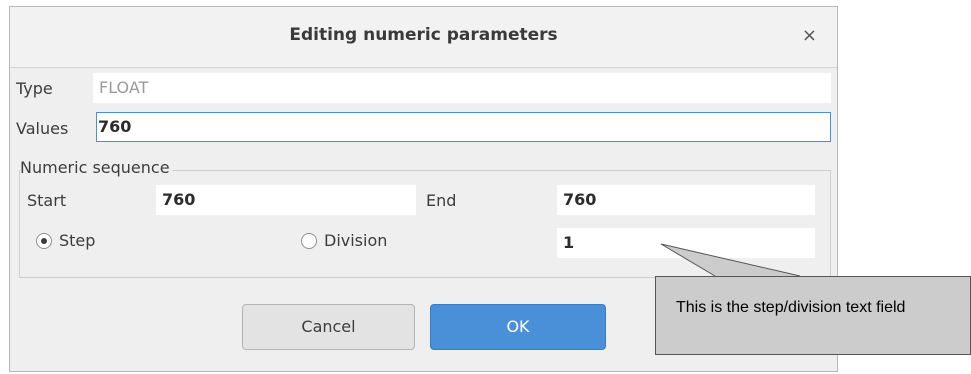  What do you see at coordinates (813, 315) in the screenshot?
I see `annotation-callout: This is the step/division text field` at bounding box center [813, 315].